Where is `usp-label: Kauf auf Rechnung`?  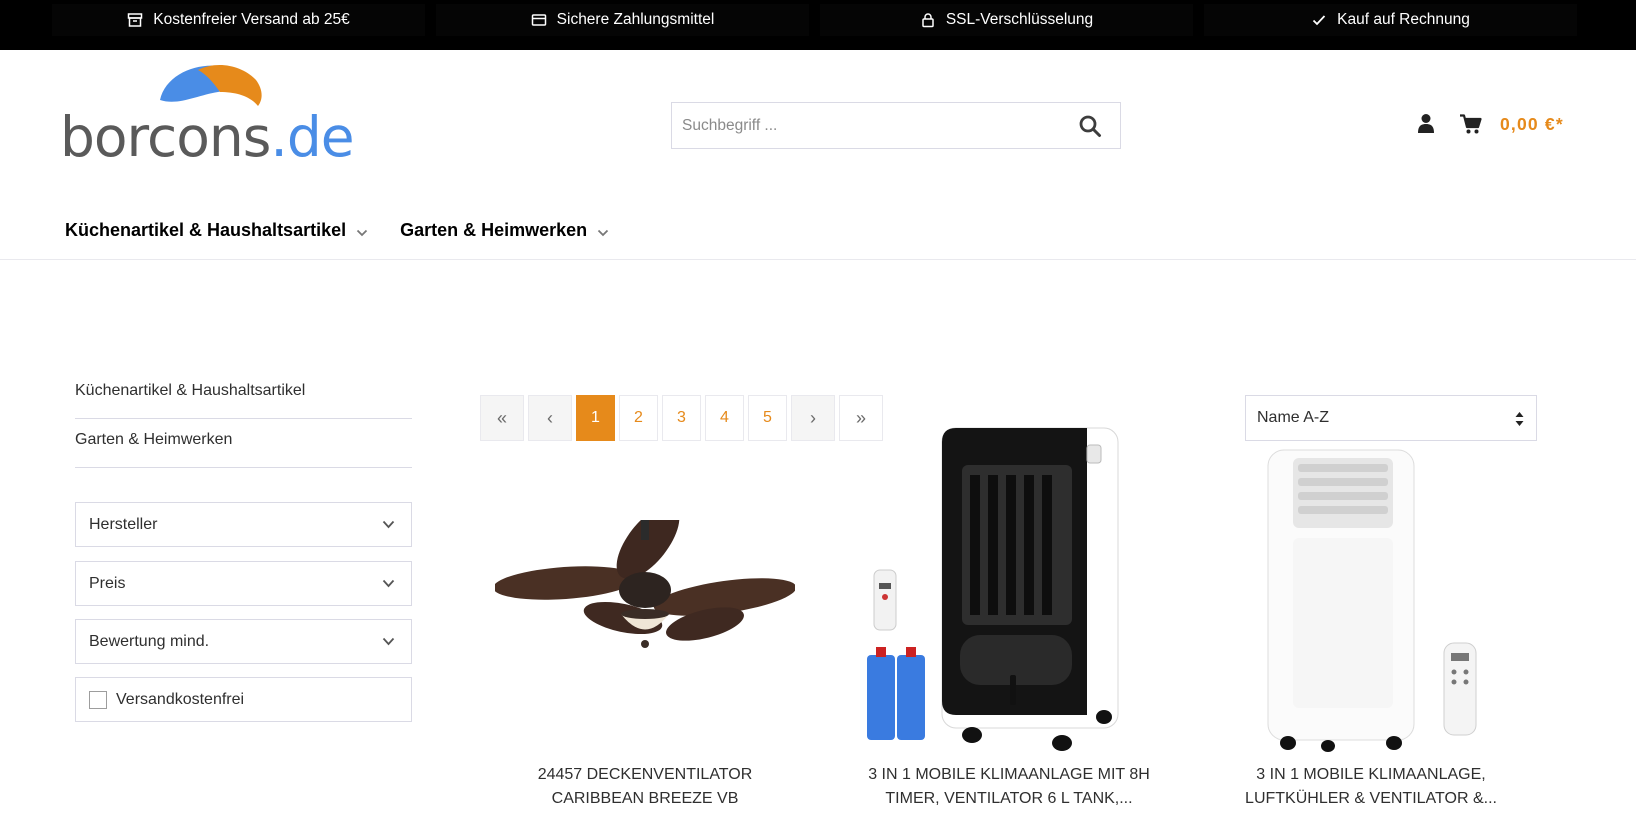 usp-label: Kauf auf Rechnung is located at coordinates (1403, 19).